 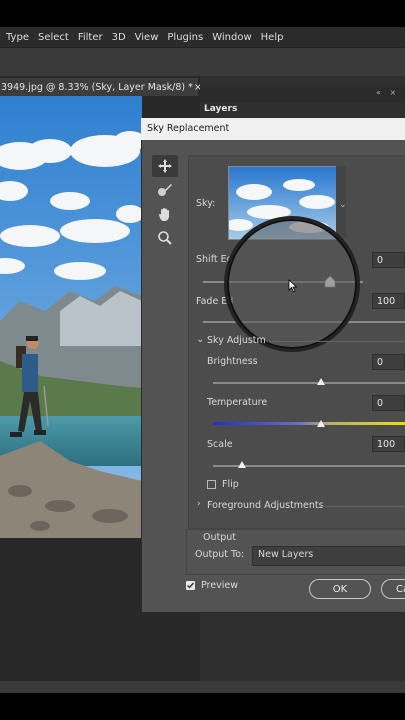 What do you see at coordinates (309, 383) in the screenshot?
I see `brightness-slider` at bounding box center [309, 383].